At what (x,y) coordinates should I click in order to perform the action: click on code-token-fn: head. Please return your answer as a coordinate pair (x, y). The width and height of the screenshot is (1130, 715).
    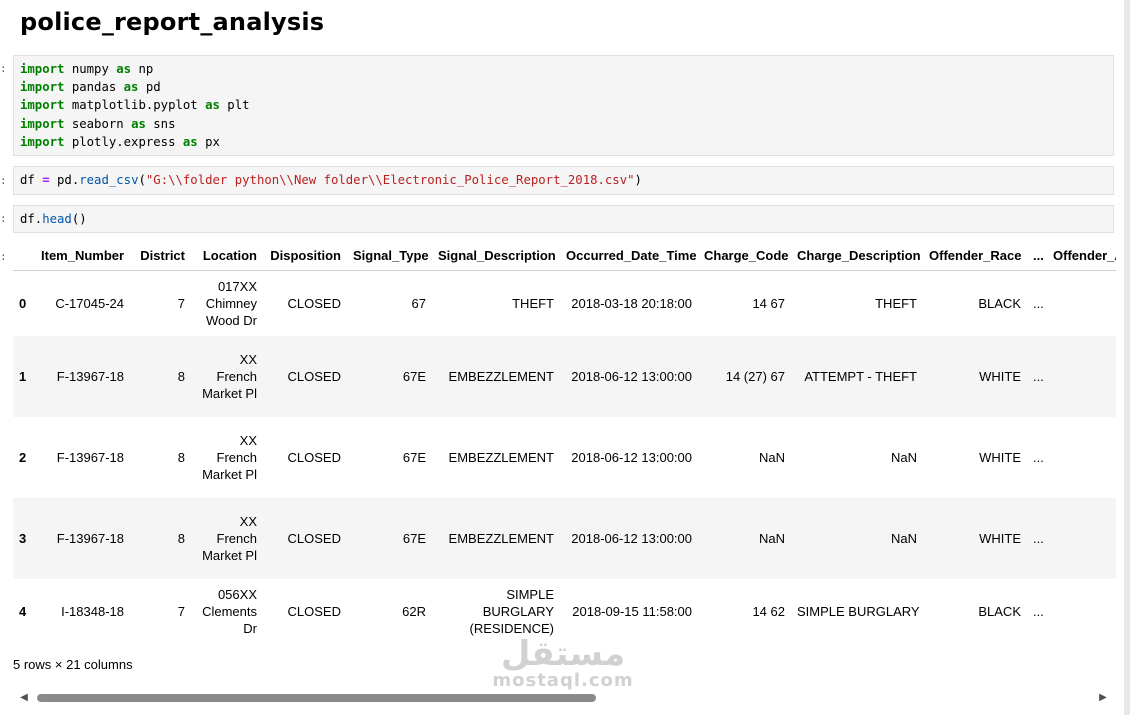
    Looking at the image, I should click on (57, 219).